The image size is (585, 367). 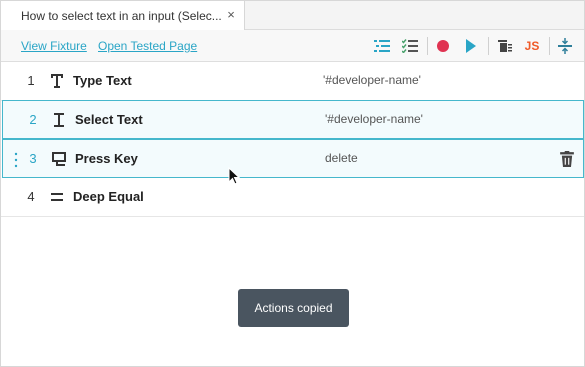 I want to click on collapse-icon, so click(x=565, y=46).